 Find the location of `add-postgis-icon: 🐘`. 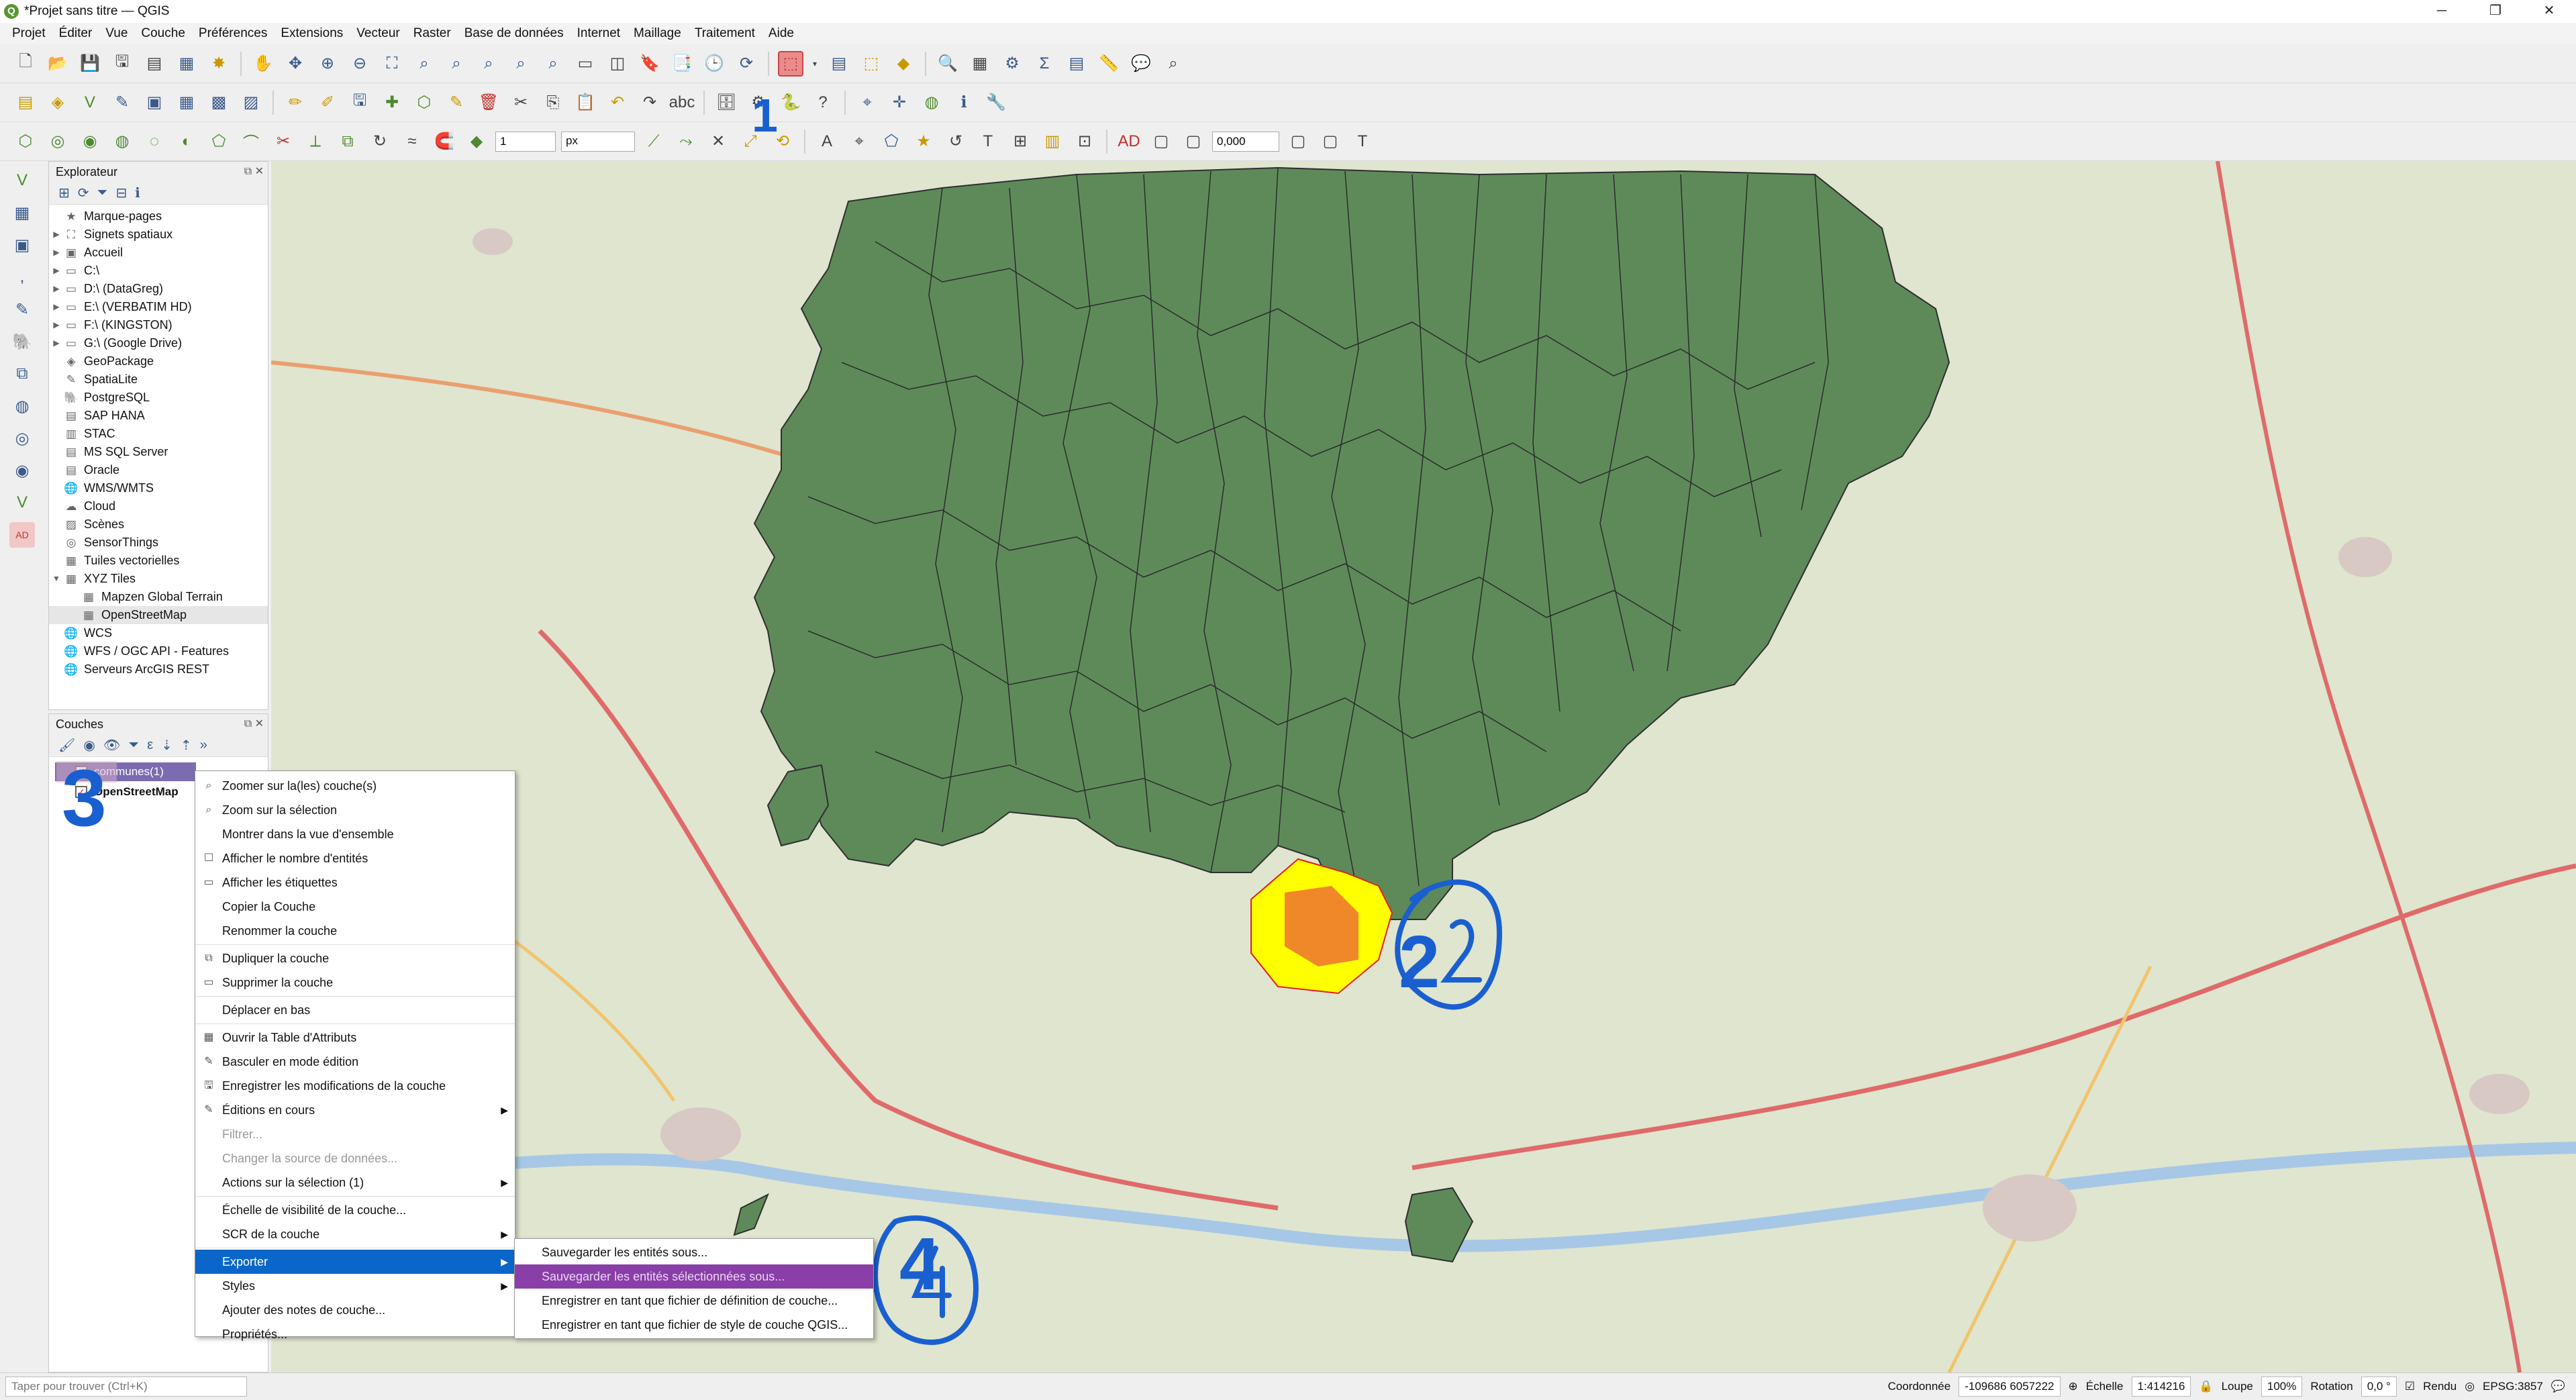

add-postgis-icon: 🐘 is located at coordinates (22, 341).